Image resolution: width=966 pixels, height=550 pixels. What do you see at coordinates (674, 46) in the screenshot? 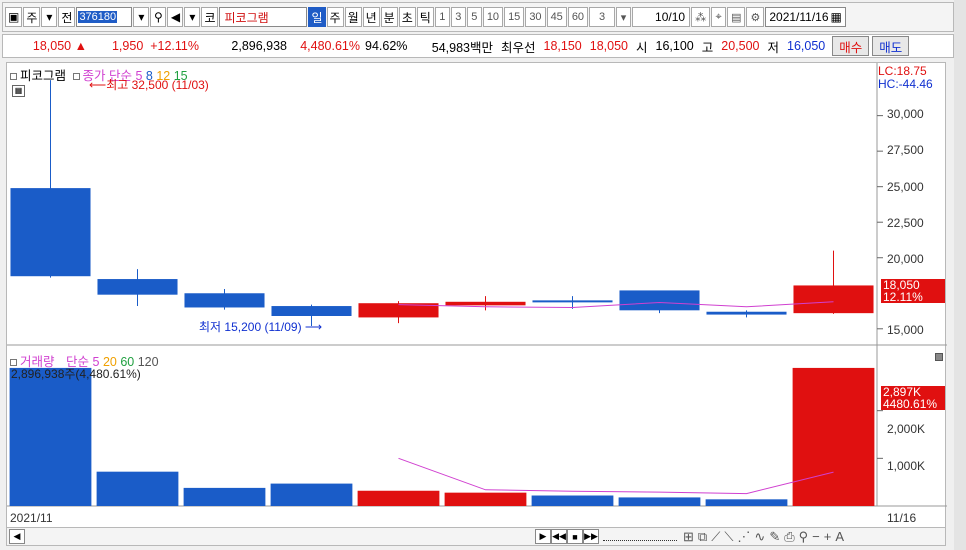
I see `open-price: 16,100` at bounding box center [674, 46].